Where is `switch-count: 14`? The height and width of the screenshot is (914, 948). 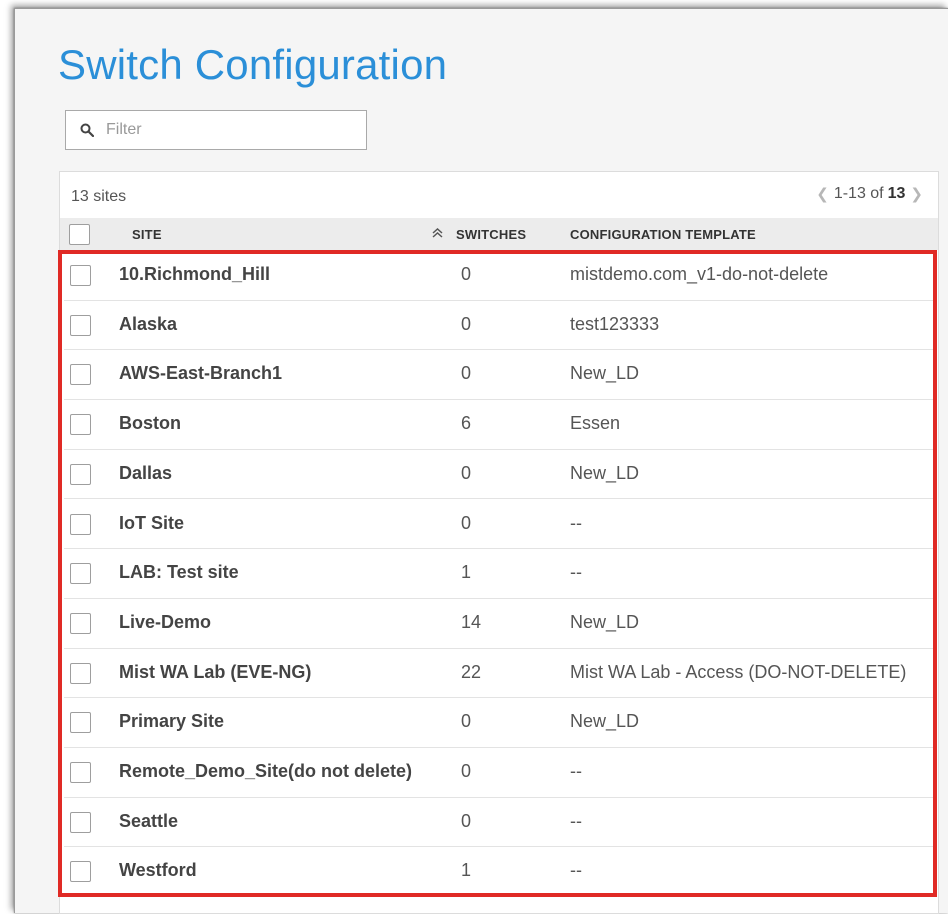
switch-count: 14 is located at coordinates (471, 621).